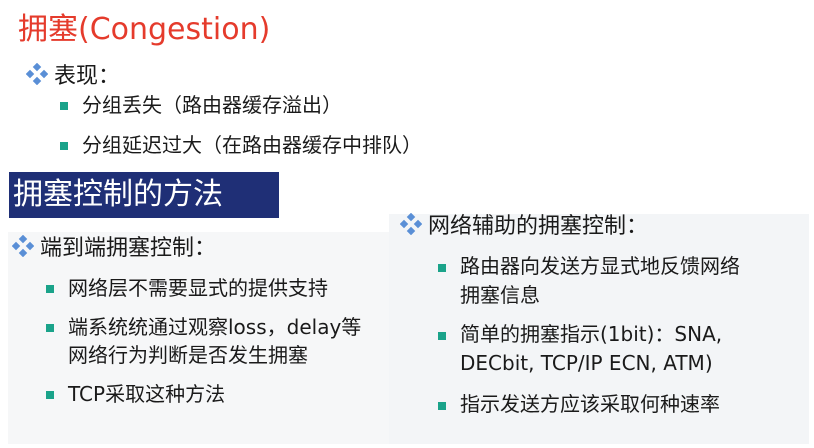 This screenshot has width=814, height=448. What do you see at coordinates (252, 145) in the screenshot?
I see `manifest-item: 分组延迟过大（在路由器缓存中排队）` at bounding box center [252, 145].